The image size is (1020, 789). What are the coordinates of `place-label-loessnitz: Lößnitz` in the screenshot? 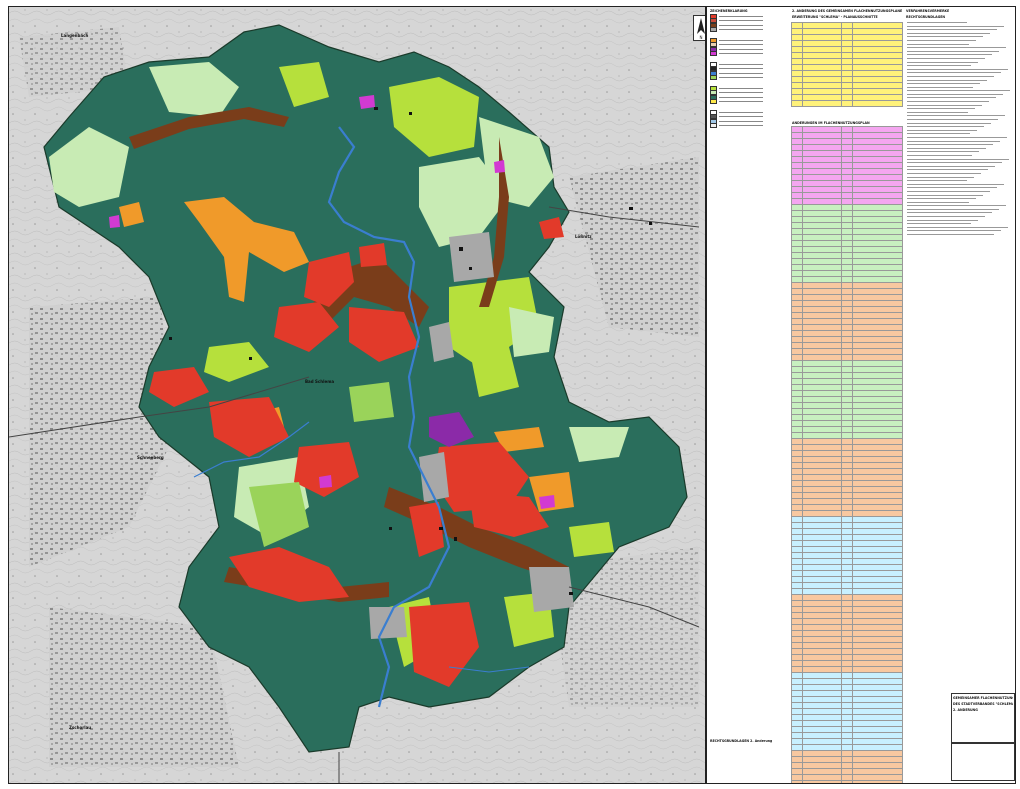 It's located at (583, 236).